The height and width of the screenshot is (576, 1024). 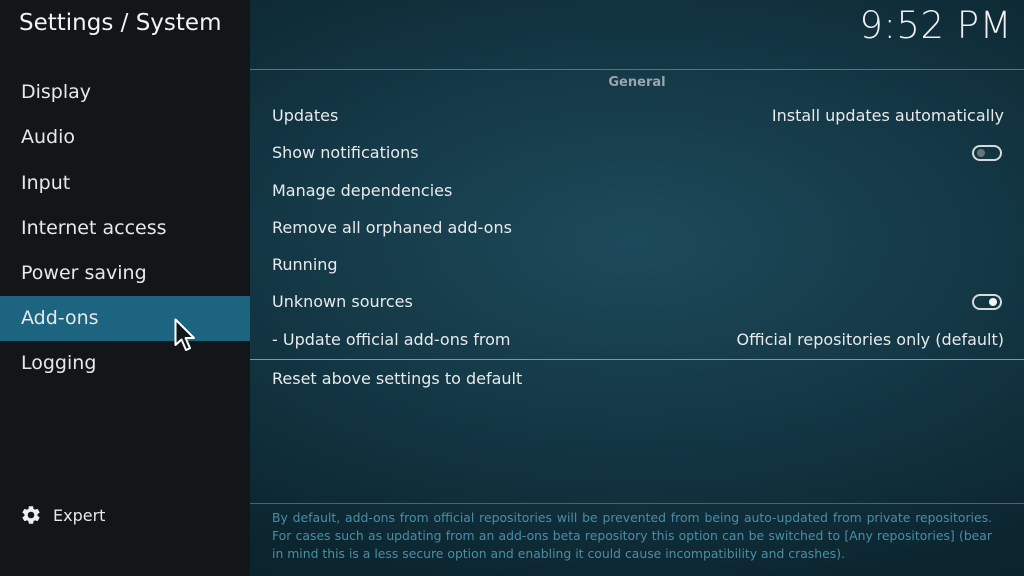 I want to click on mouse-pointer-icon, so click(x=184, y=334).